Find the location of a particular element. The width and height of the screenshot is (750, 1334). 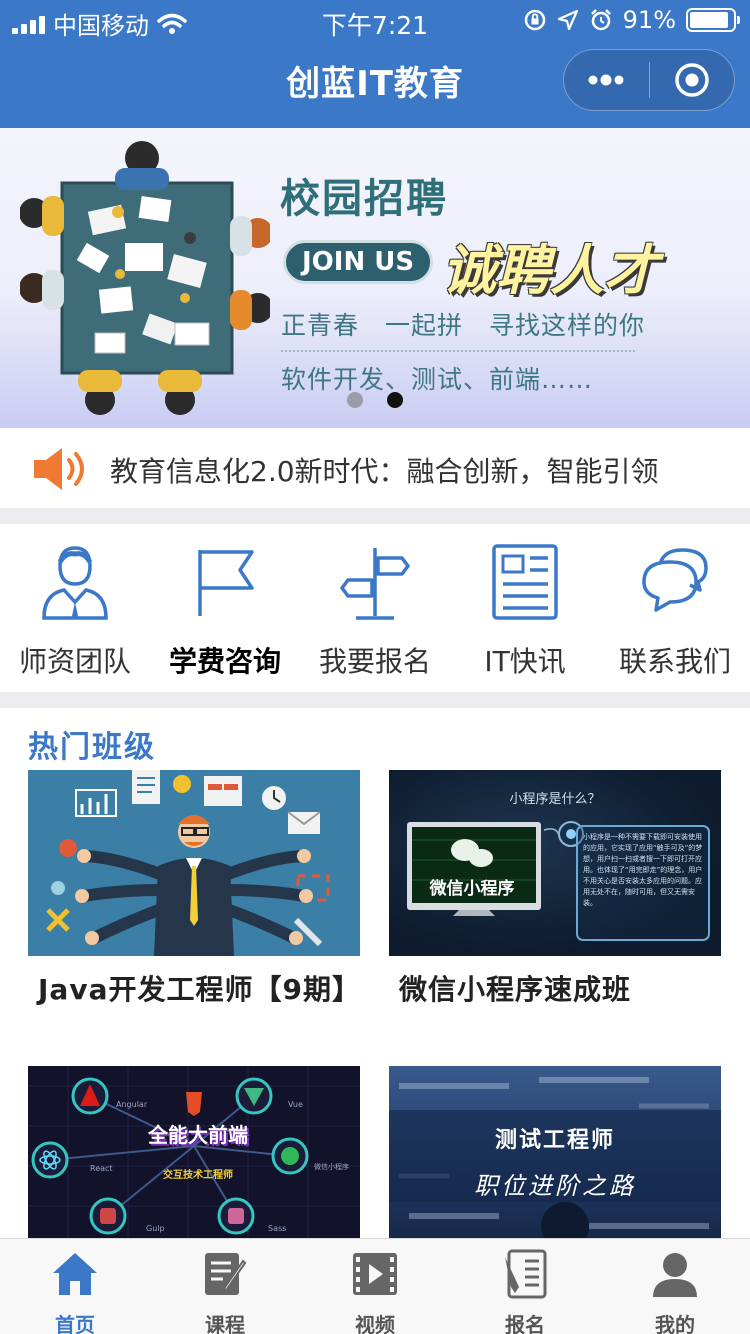

node-label: 微信小程序 is located at coordinates (331, 1167).